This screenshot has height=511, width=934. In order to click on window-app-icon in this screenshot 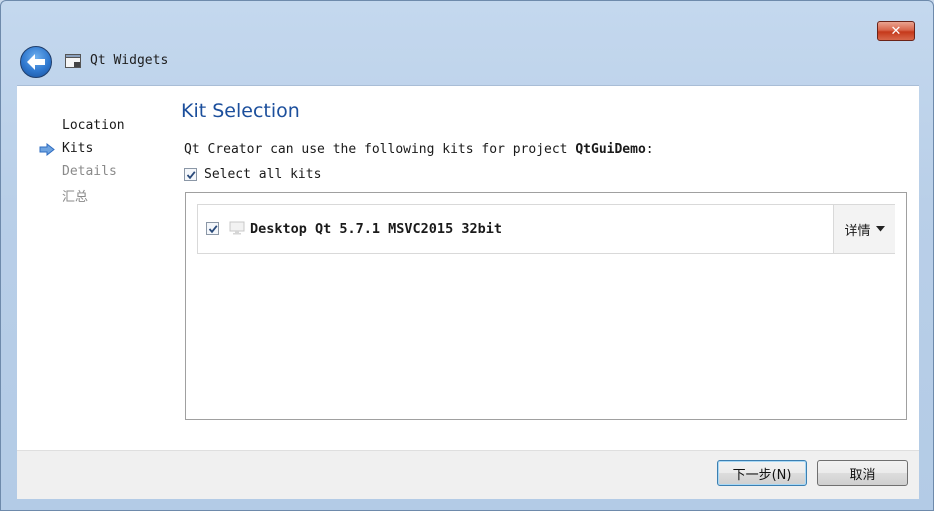, I will do `click(73, 61)`.